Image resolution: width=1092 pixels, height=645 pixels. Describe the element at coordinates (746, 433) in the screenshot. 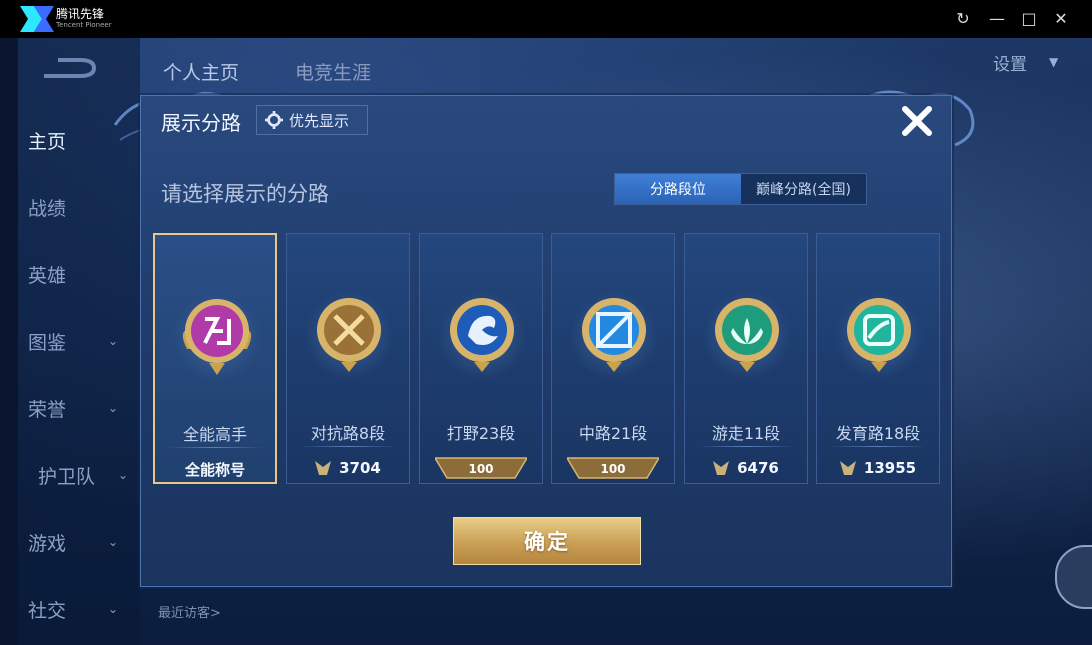

I see `lane-card-label: 游走11段` at that location.